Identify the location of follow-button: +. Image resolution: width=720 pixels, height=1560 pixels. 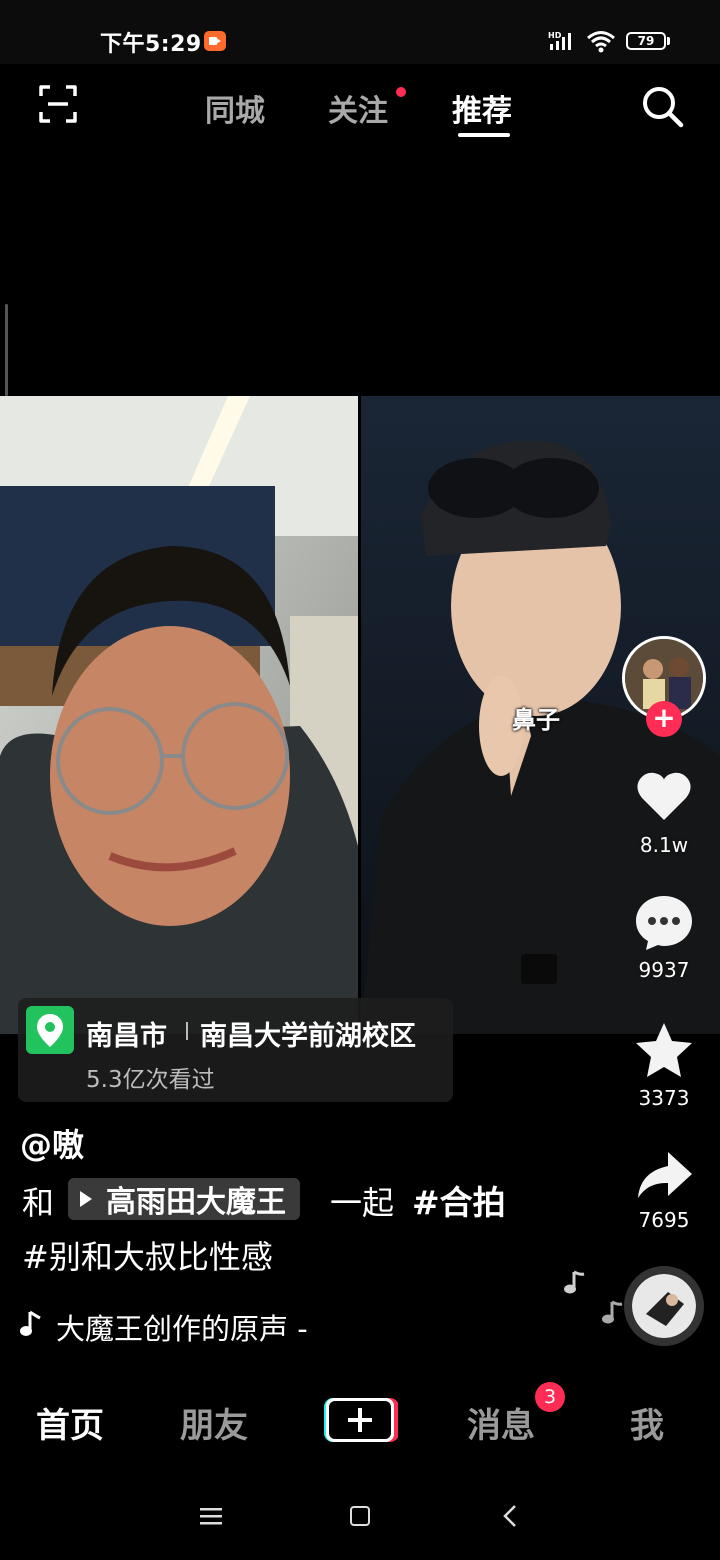
(664, 719).